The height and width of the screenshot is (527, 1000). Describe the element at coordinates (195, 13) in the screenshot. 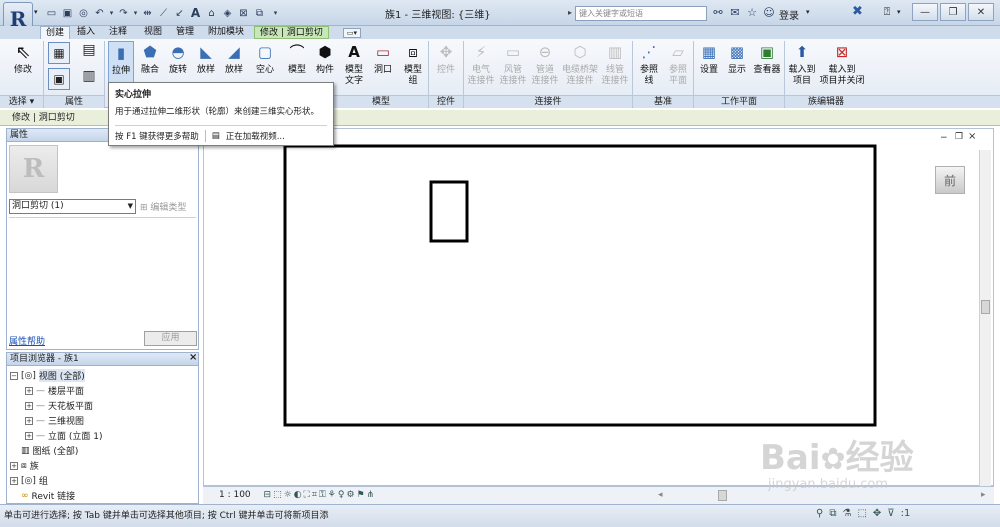

I see `text-icon: A` at that location.